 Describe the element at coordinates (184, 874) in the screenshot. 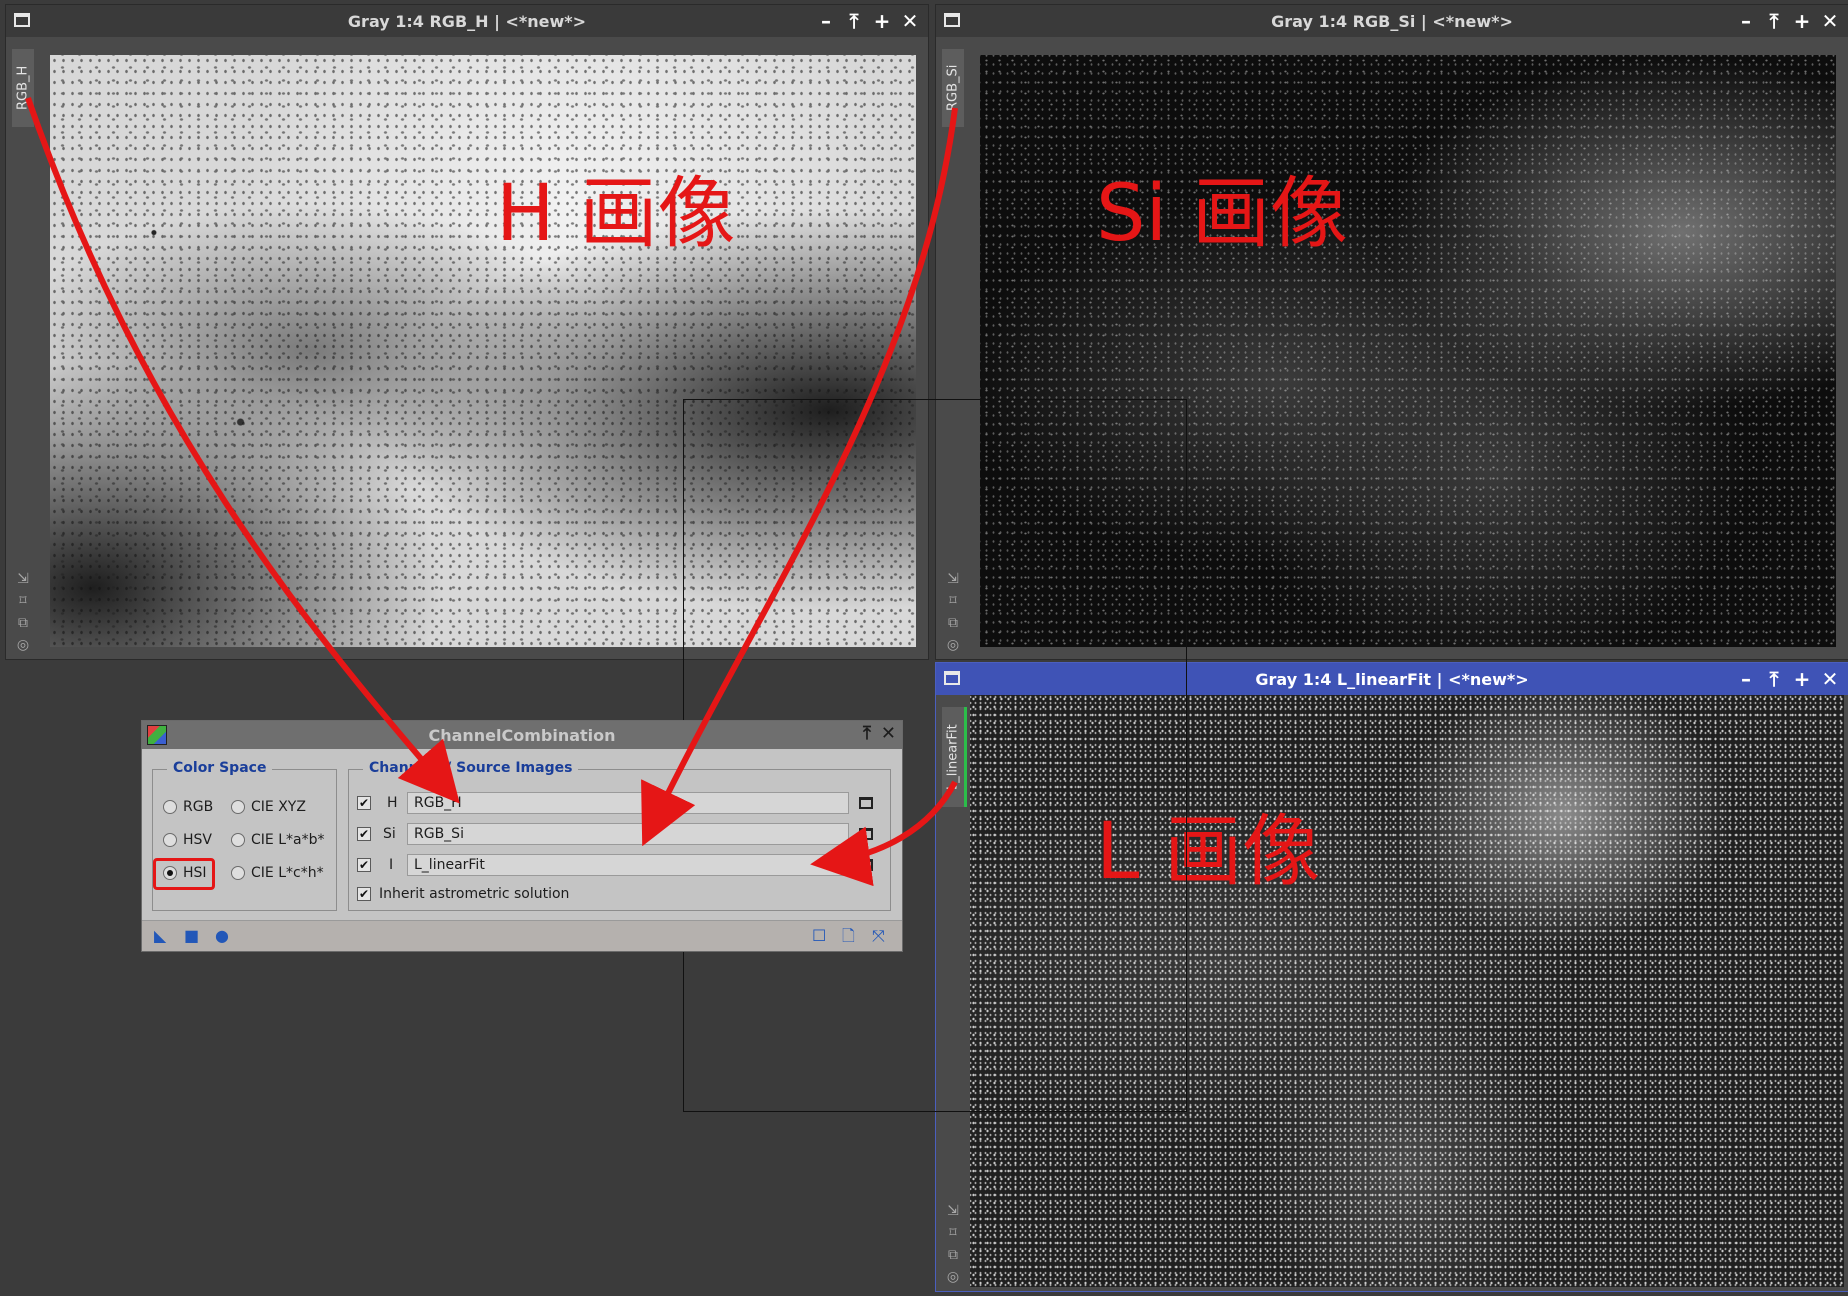

I see `hsi-highlight-box` at that location.